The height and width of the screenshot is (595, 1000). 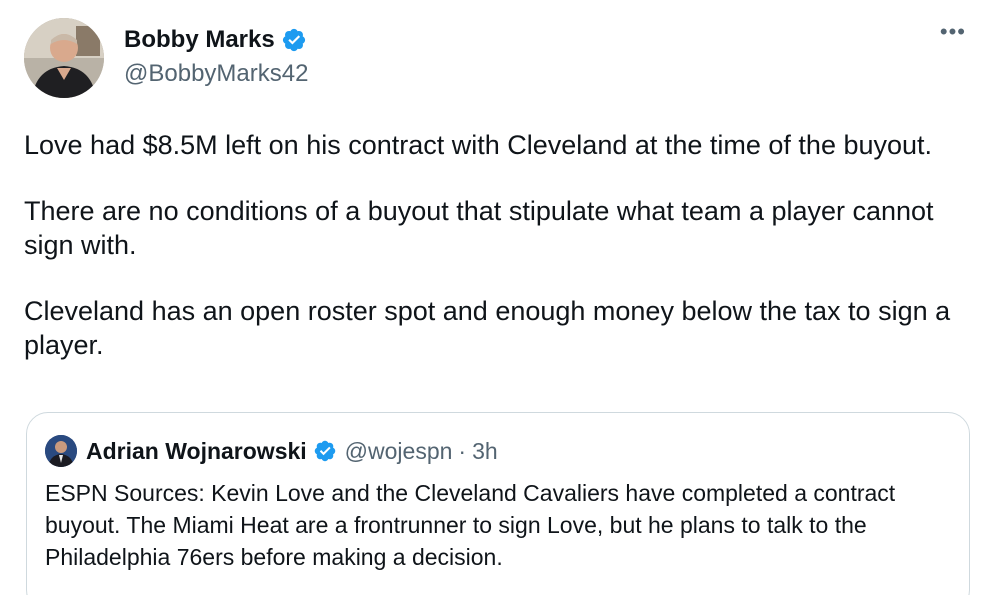 I want to click on author-display-name: Bobby Marks, so click(x=199, y=40).